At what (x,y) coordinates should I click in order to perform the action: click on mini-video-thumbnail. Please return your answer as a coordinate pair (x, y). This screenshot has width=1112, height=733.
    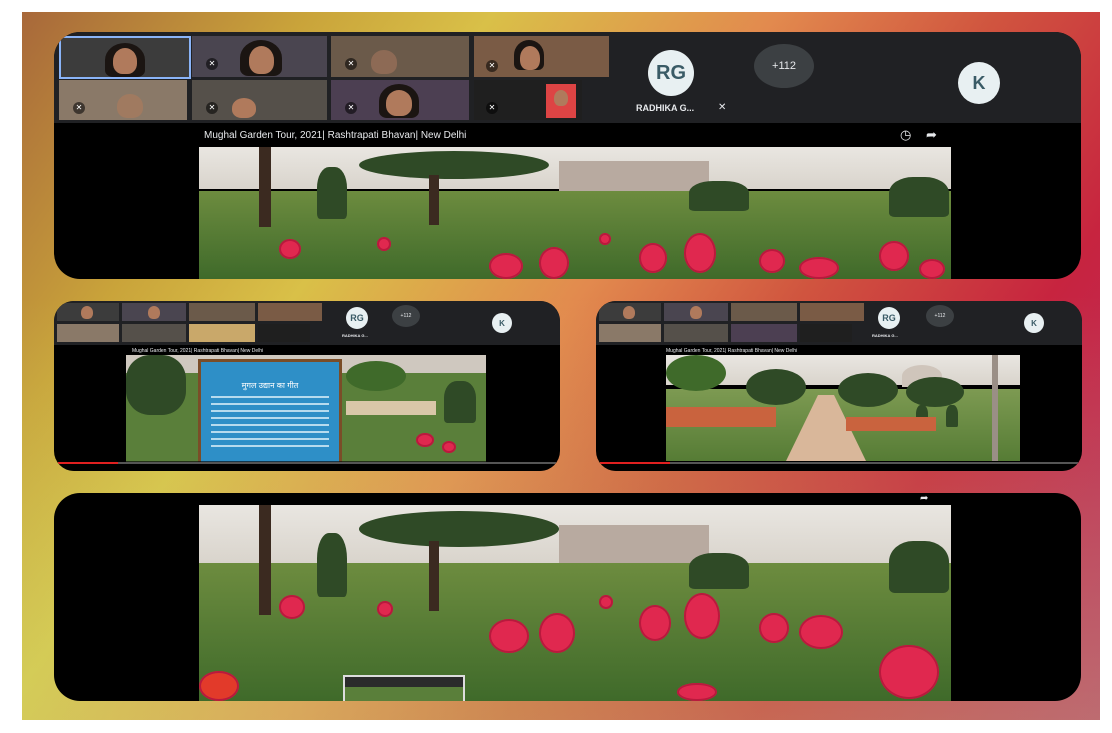
    Looking at the image, I should click on (404, 688).